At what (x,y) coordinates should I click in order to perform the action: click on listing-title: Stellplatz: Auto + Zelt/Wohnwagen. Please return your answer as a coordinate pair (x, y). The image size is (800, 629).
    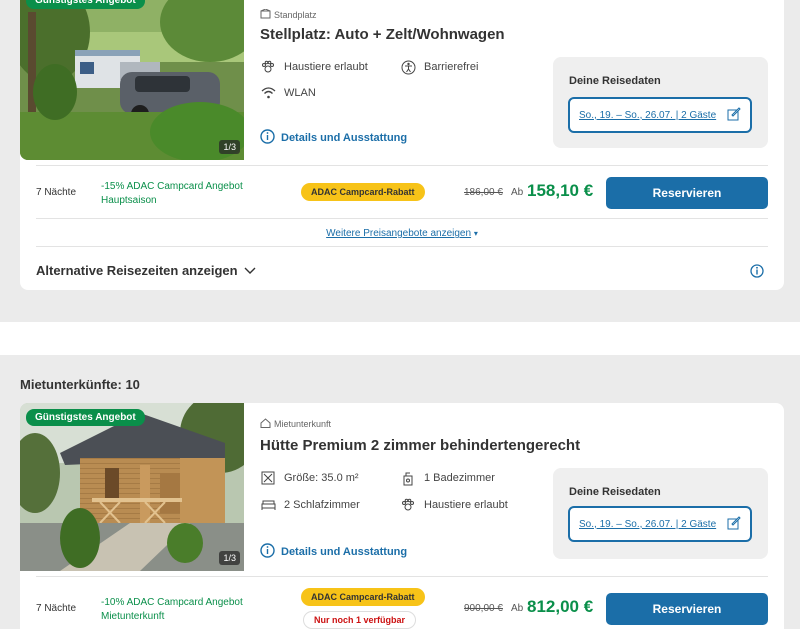
    Looking at the image, I should click on (382, 34).